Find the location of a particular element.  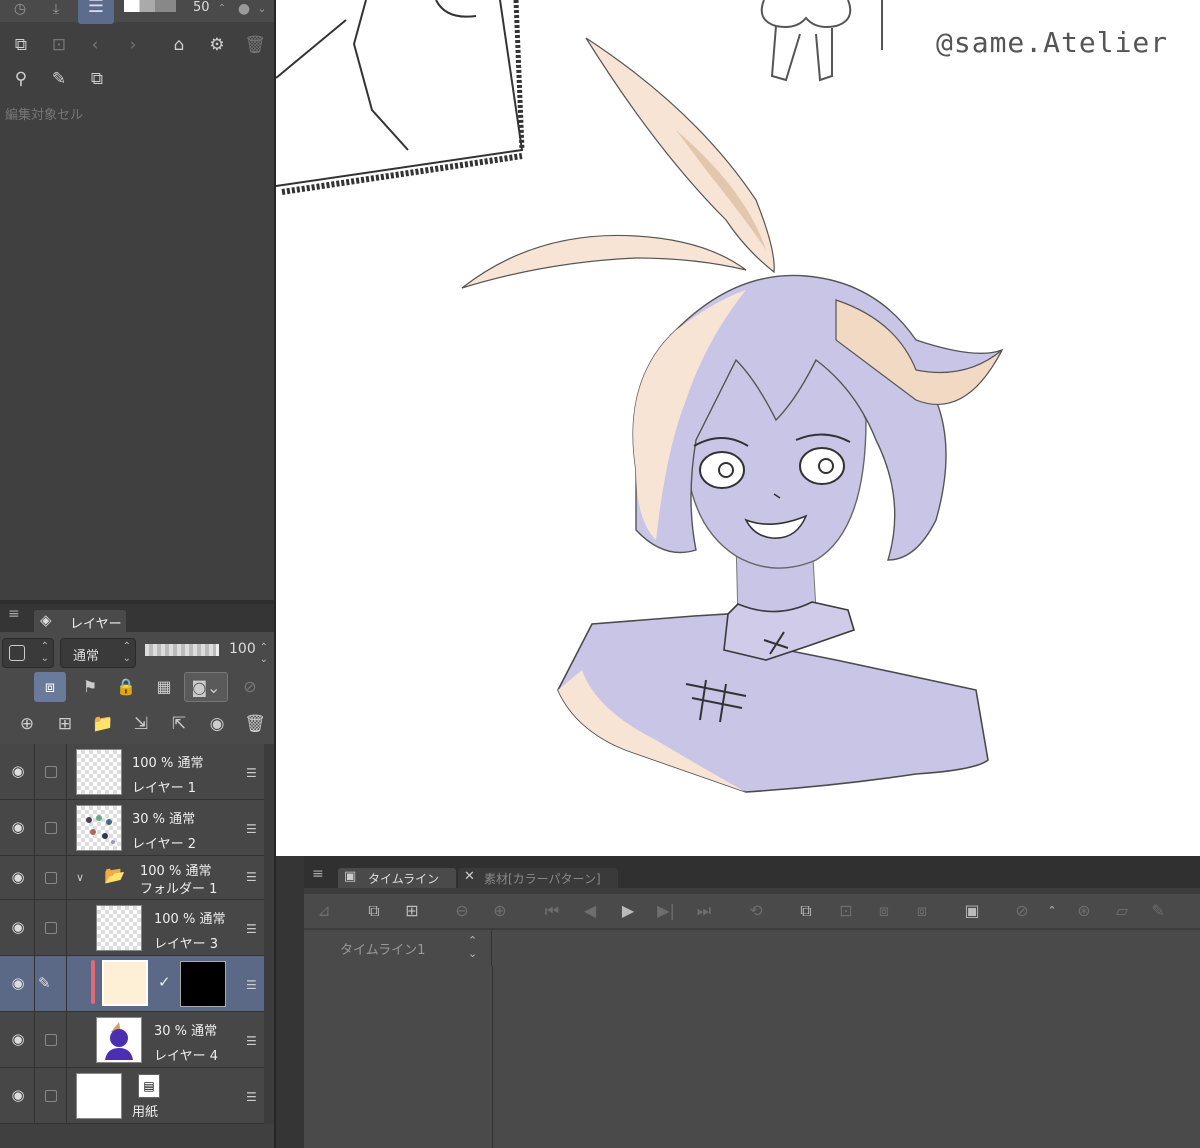

layer-mode: 通常 is located at coordinates (204, 1031).